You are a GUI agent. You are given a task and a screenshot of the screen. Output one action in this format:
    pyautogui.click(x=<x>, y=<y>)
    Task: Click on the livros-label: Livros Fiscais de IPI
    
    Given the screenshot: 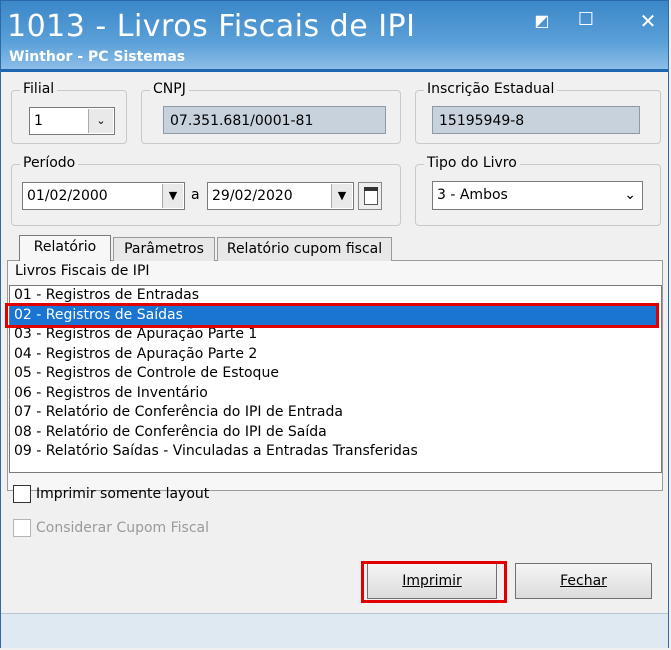 What is the action you would take?
    pyautogui.click(x=82, y=271)
    